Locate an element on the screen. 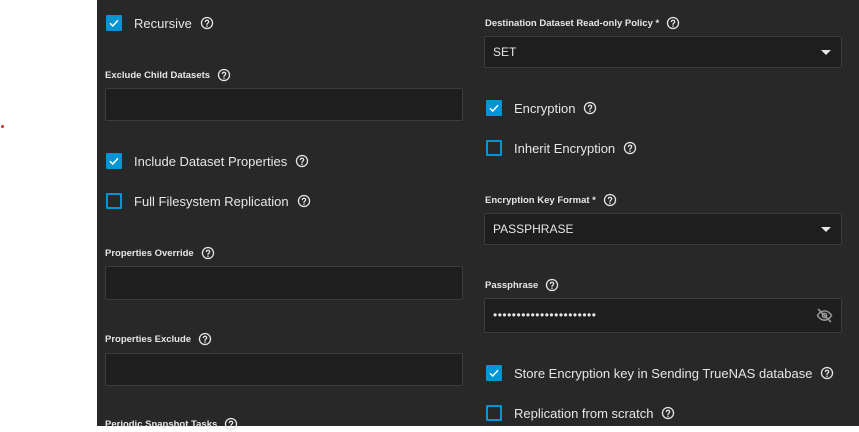 The height and width of the screenshot is (432, 859). properties-override-label: Properties Override is located at coordinates (160, 253).